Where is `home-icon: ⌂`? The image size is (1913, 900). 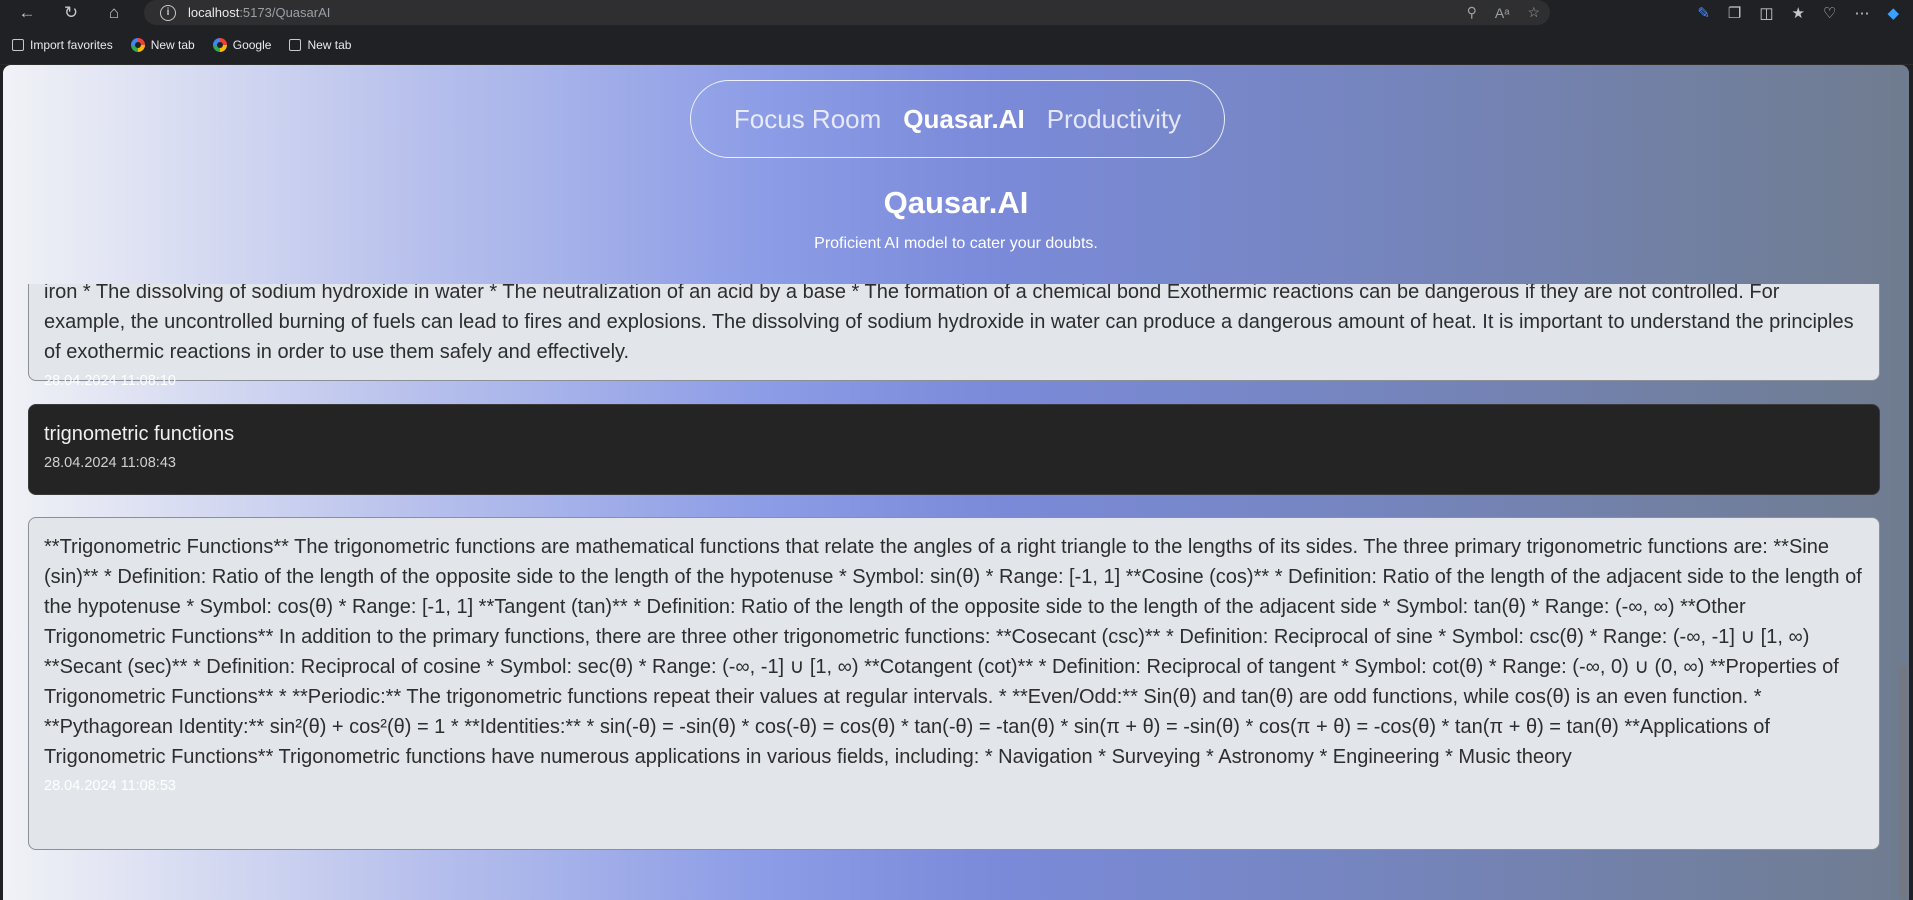 home-icon: ⌂ is located at coordinates (114, 12).